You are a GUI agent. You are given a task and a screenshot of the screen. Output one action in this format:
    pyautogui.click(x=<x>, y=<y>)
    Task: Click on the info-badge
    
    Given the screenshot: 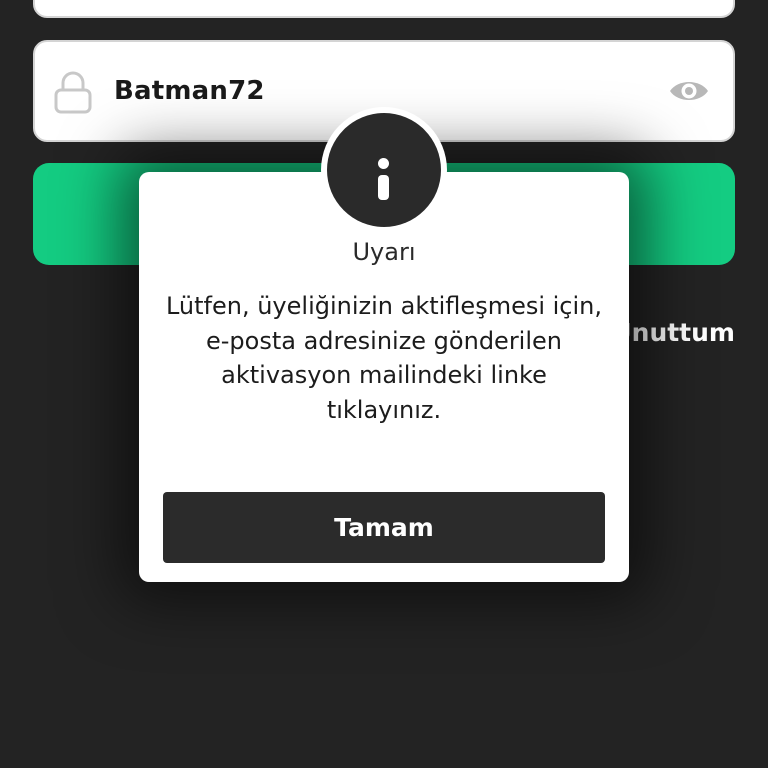 What is the action you would take?
    pyautogui.click(x=384, y=170)
    